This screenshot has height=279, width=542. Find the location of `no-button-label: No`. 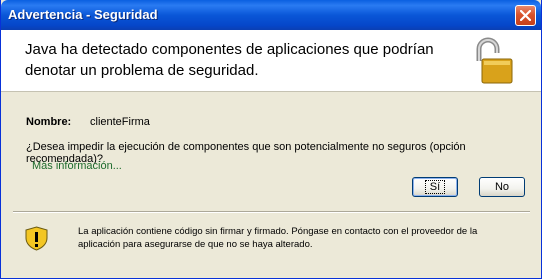

no-button-label: No is located at coordinates (502, 187).